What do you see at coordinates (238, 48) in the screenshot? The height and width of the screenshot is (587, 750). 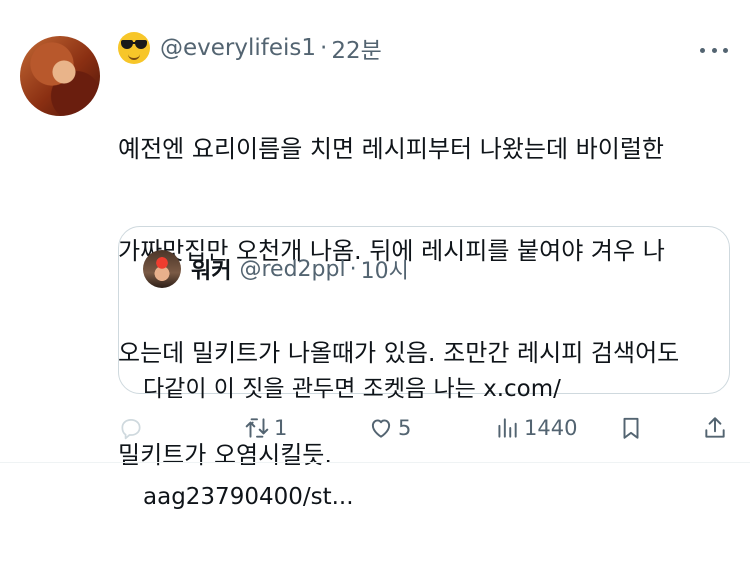 I see `author-handle: @everylifeis1` at bounding box center [238, 48].